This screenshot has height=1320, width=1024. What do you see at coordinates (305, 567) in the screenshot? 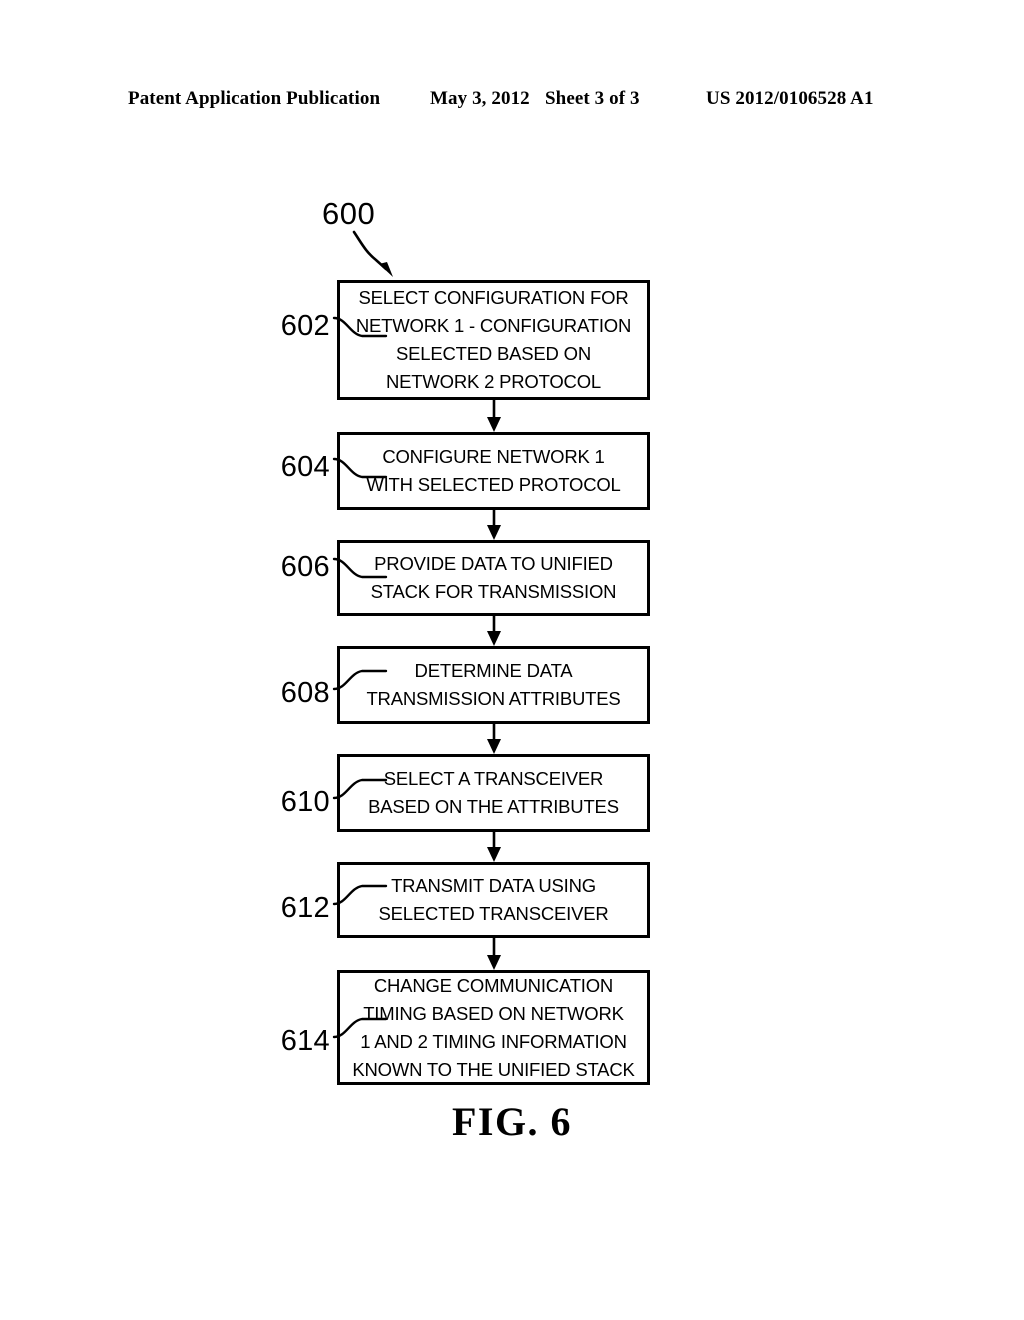
I see `reference-number-606: 606` at bounding box center [305, 567].